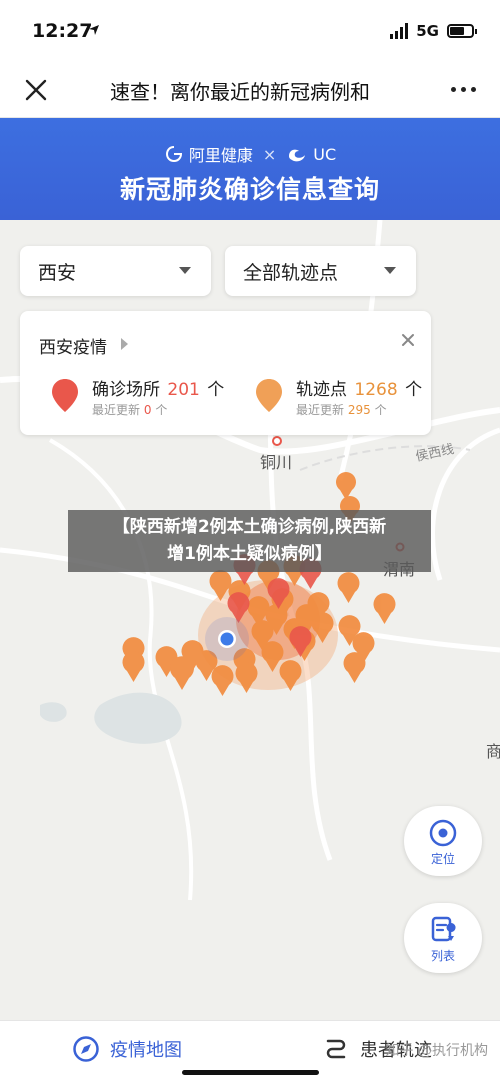  What do you see at coordinates (463, 89) in the screenshot?
I see `more-icon` at bounding box center [463, 89].